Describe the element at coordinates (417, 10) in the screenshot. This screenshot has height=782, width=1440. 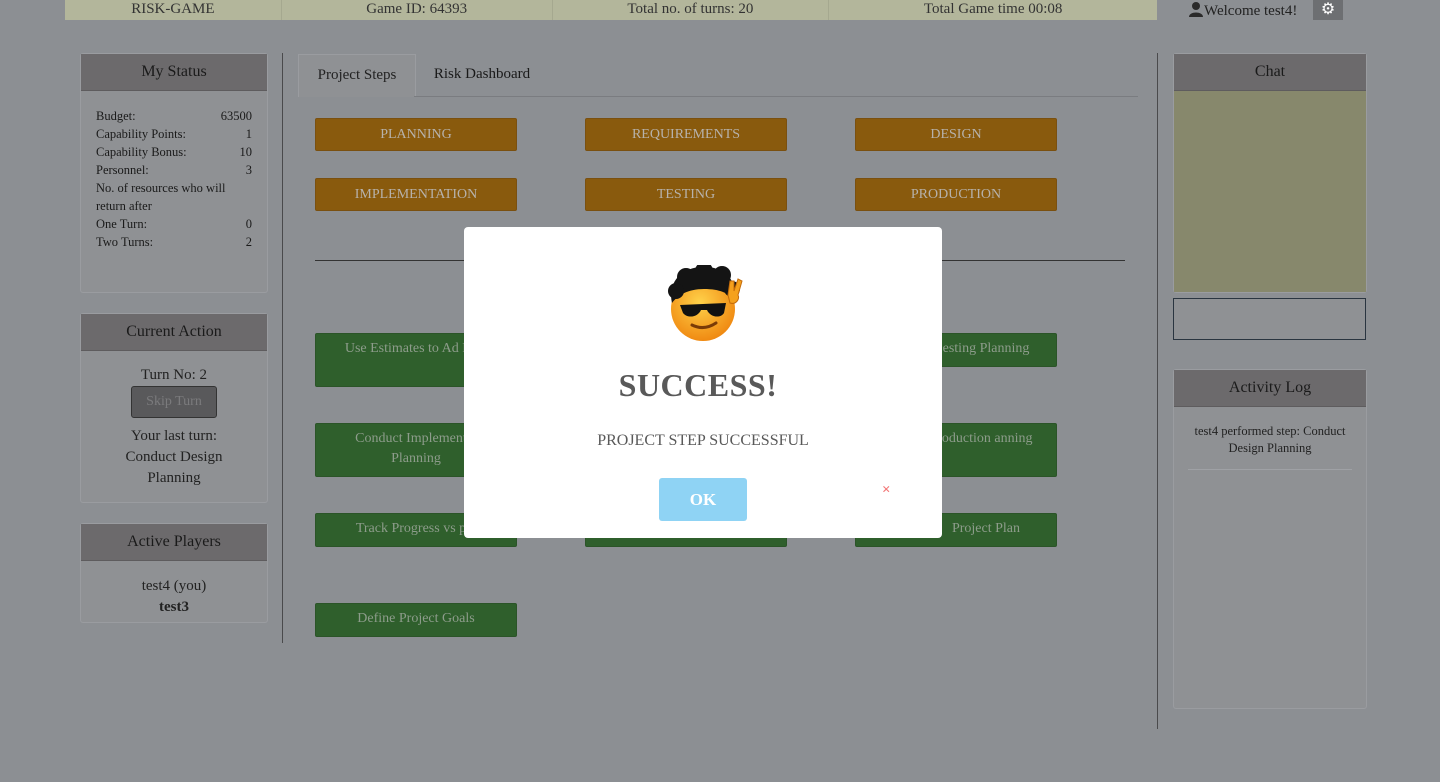
I see `game-id: Game ID: 64393` at that location.